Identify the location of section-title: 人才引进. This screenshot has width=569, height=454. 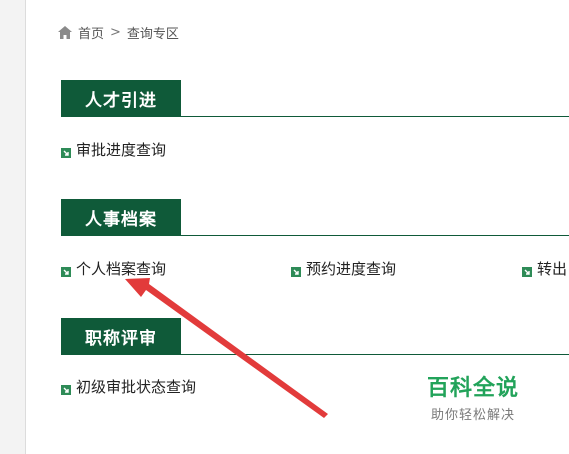
(121, 98).